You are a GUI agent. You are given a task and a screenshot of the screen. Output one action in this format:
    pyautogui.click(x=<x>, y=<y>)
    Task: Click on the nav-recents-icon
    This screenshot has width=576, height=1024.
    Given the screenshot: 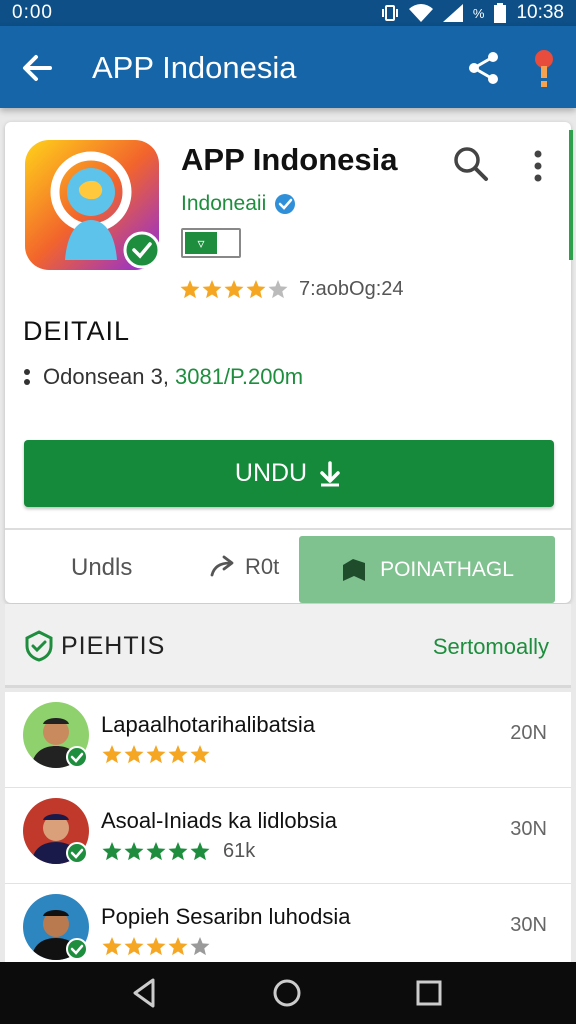 What is the action you would take?
    pyautogui.click(x=429, y=993)
    